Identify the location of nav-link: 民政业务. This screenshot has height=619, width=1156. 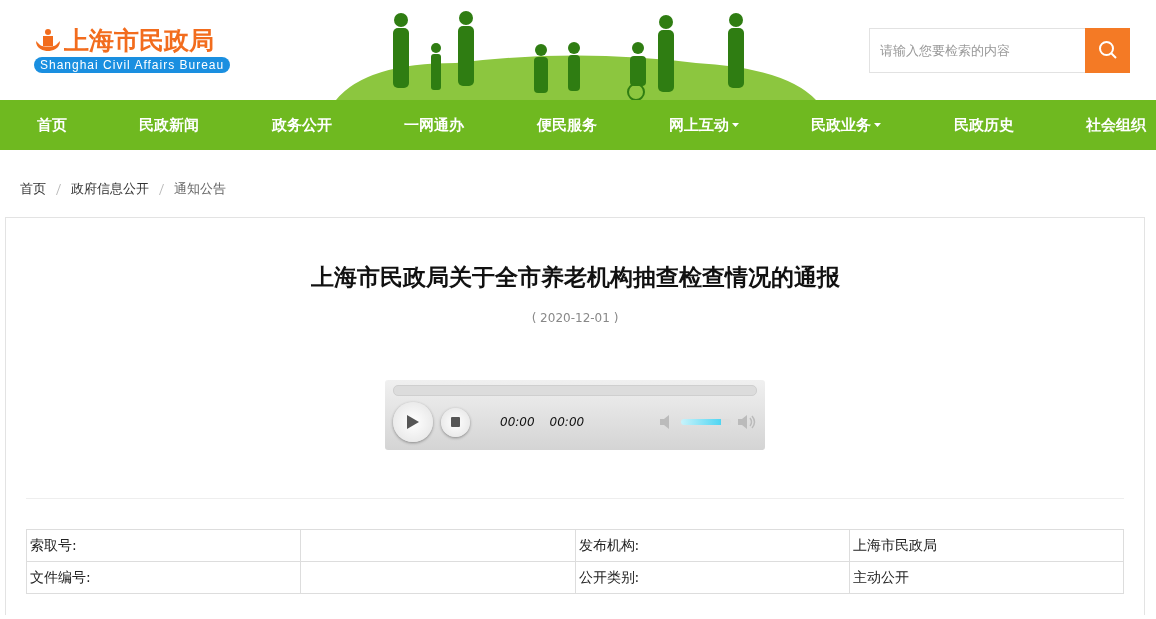
(846, 125).